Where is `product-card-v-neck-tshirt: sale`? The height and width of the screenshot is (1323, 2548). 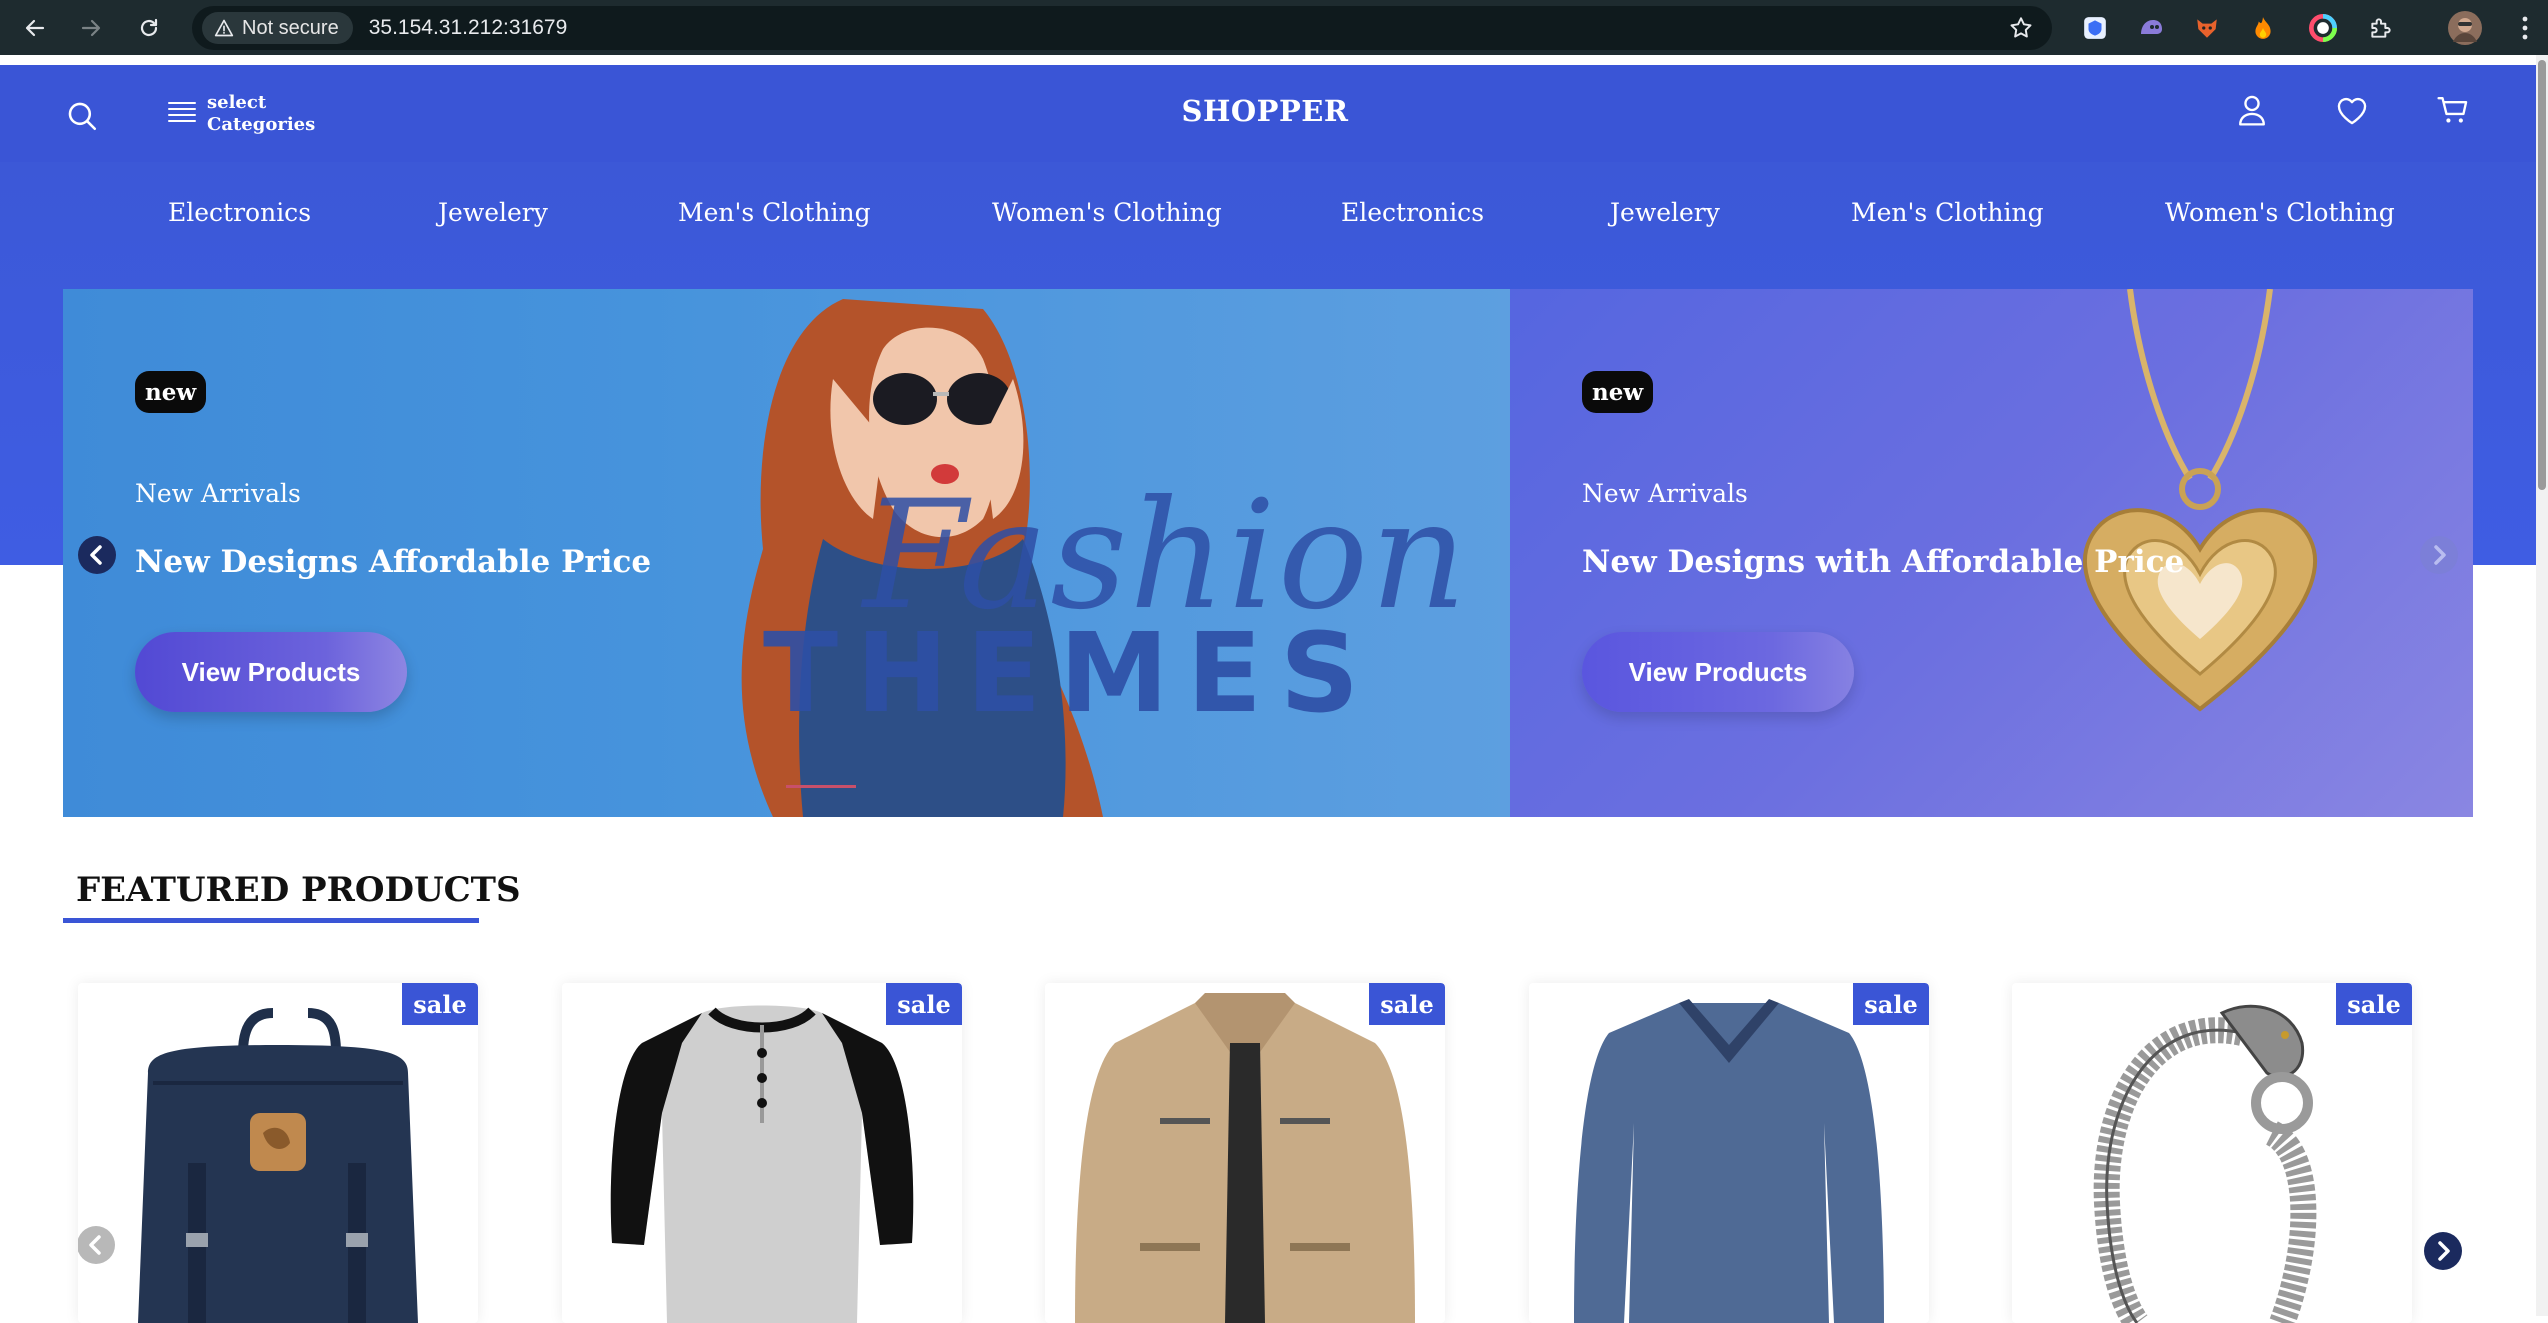
product-card-v-neck-tshirt: sale is located at coordinates (1729, 1153).